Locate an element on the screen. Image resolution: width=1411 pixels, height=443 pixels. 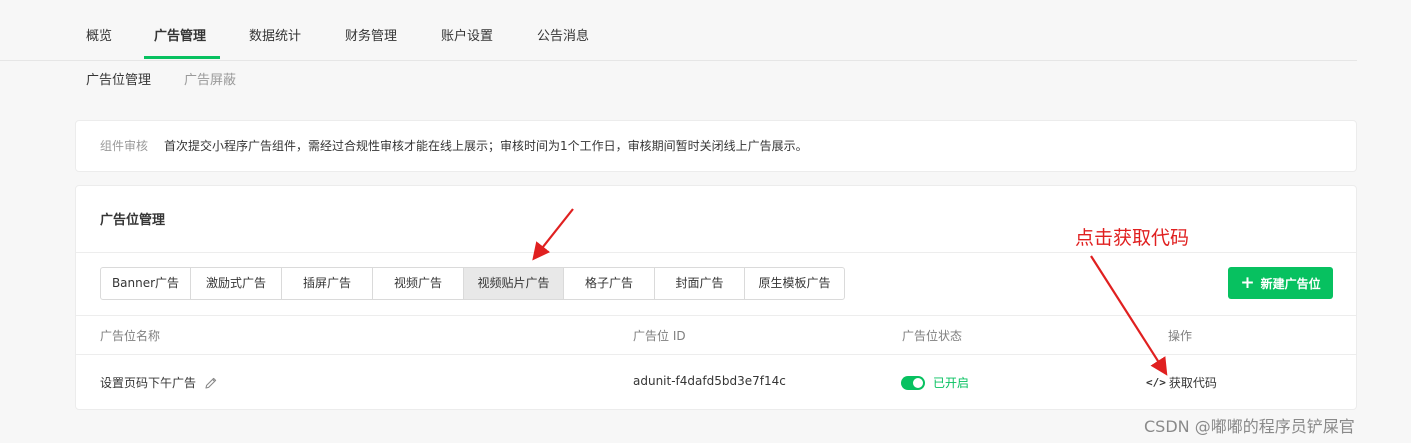
ad-type-cover: 封面广告 is located at coordinates (700, 283).